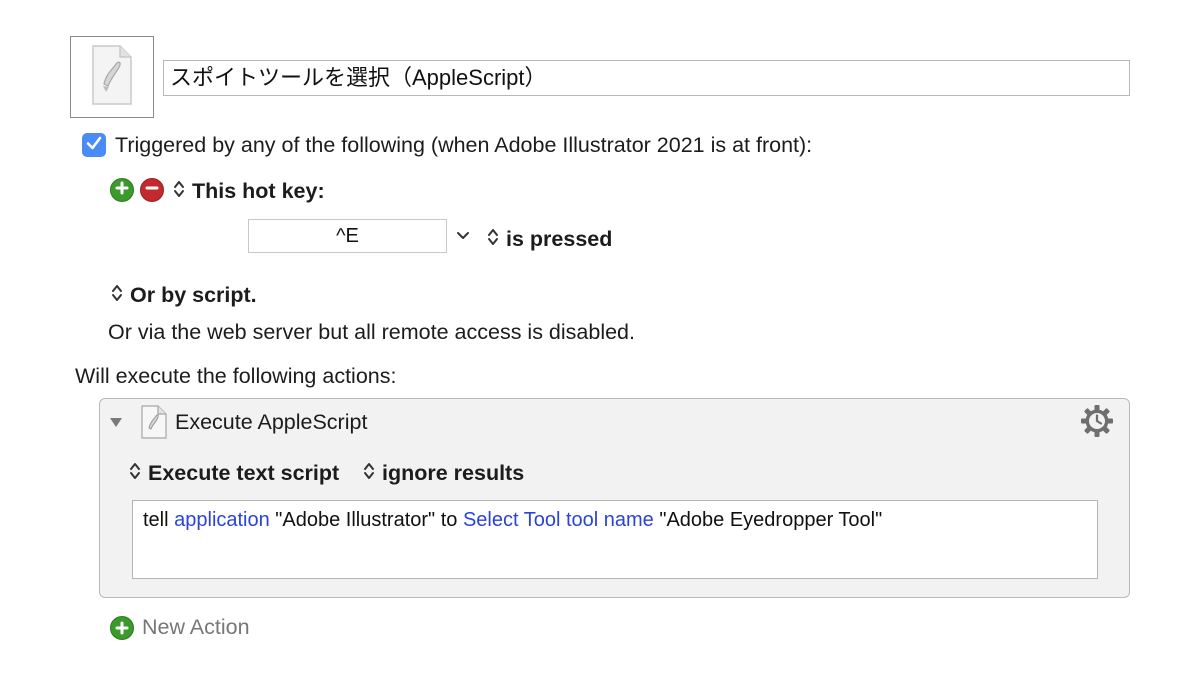 The height and width of the screenshot is (675, 1200). What do you see at coordinates (159, 520) in the screenshot?
I see `script-text: tell` at bounding box center [159, 520].